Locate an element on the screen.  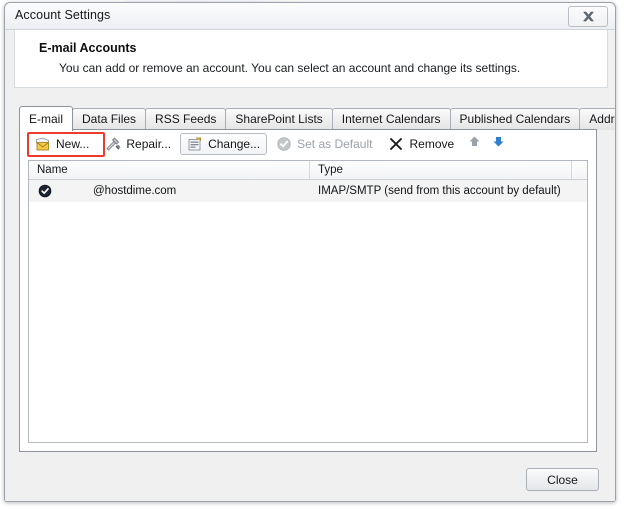
account-name-text: @hostdime.com is located at coordinates (135, 191).